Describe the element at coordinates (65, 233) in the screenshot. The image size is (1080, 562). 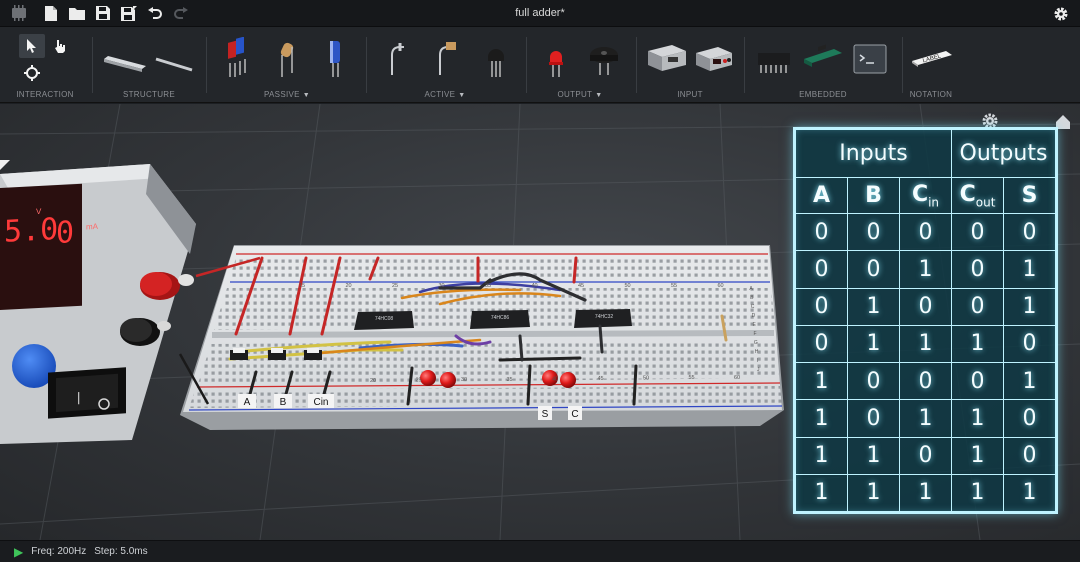
I see `current-display: 0` at that location.